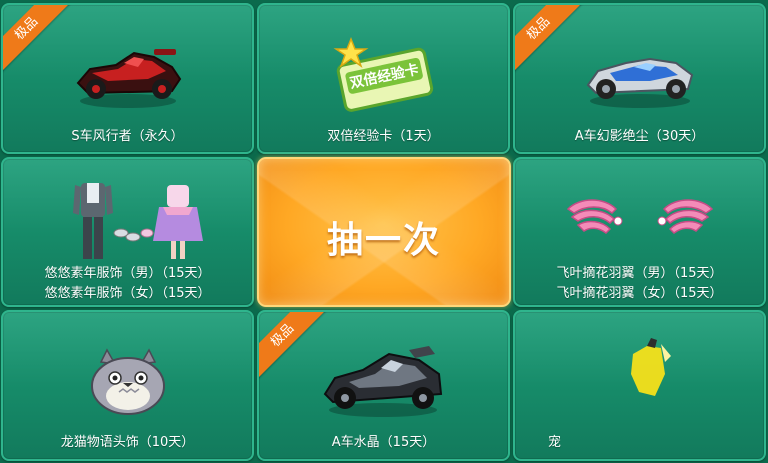 The width and height of the screenshot is (768, 463). I want to click on prize-cell-totoro-headwear: 龙猫物语头饰（10天）, so click(127, 385).